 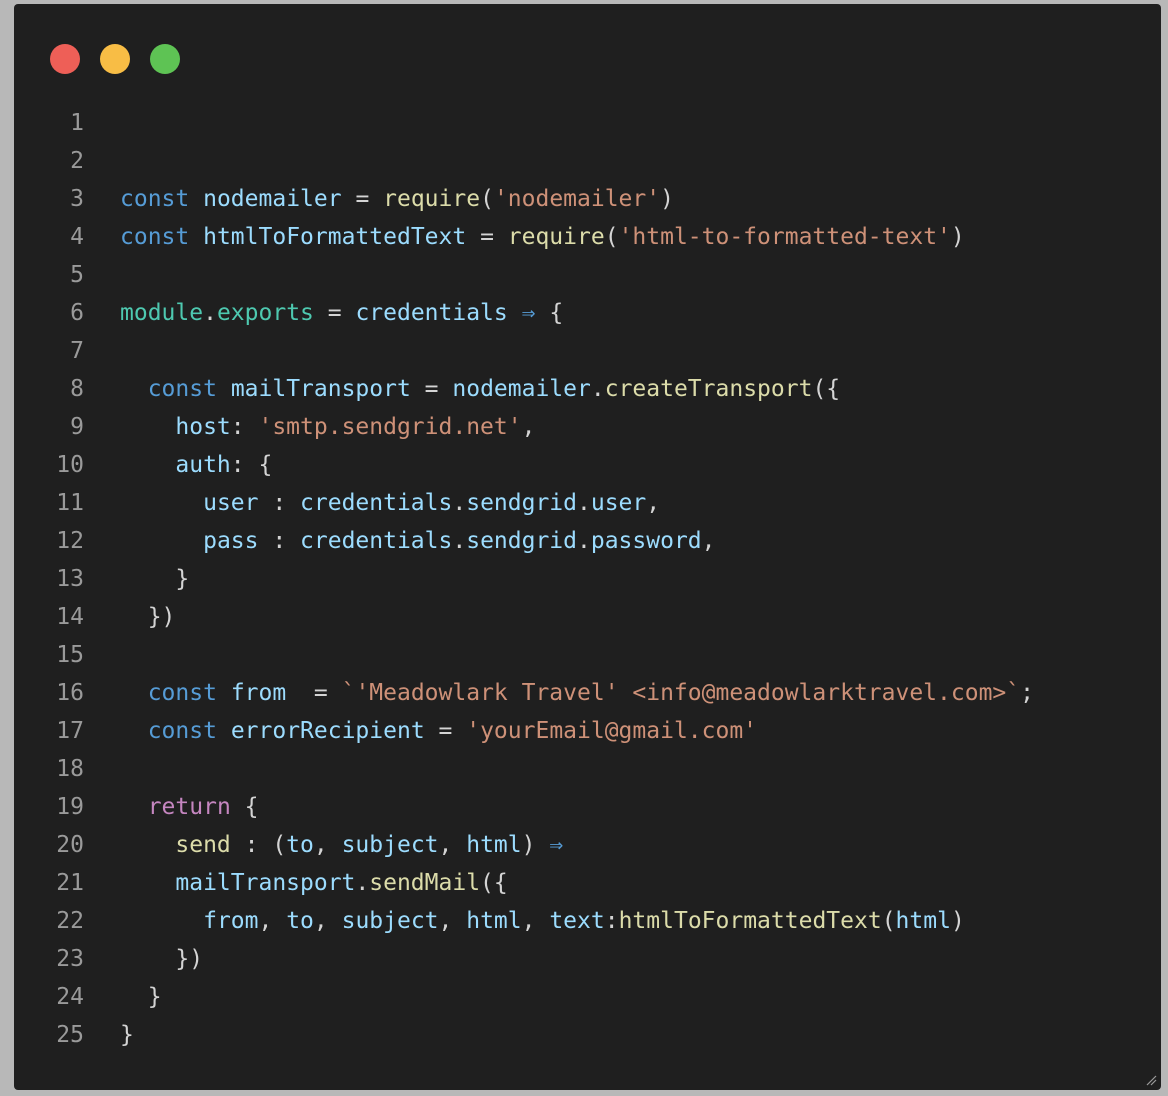 What do you see at coordinates (390, 427) in the screenshot?
I see `code-token: 'smtp.sendgrid.net'` at bounding box center [390, 427].